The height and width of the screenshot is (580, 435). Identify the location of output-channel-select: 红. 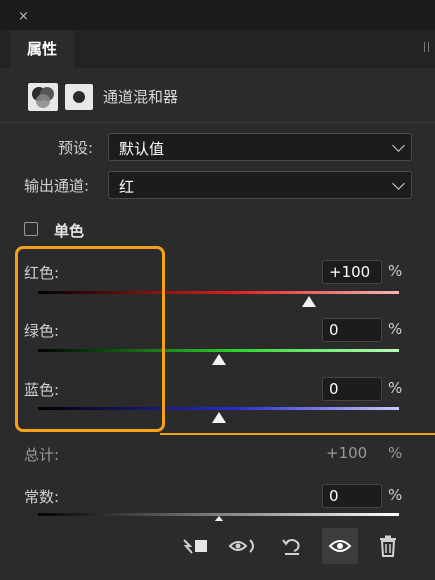
(260, 185).